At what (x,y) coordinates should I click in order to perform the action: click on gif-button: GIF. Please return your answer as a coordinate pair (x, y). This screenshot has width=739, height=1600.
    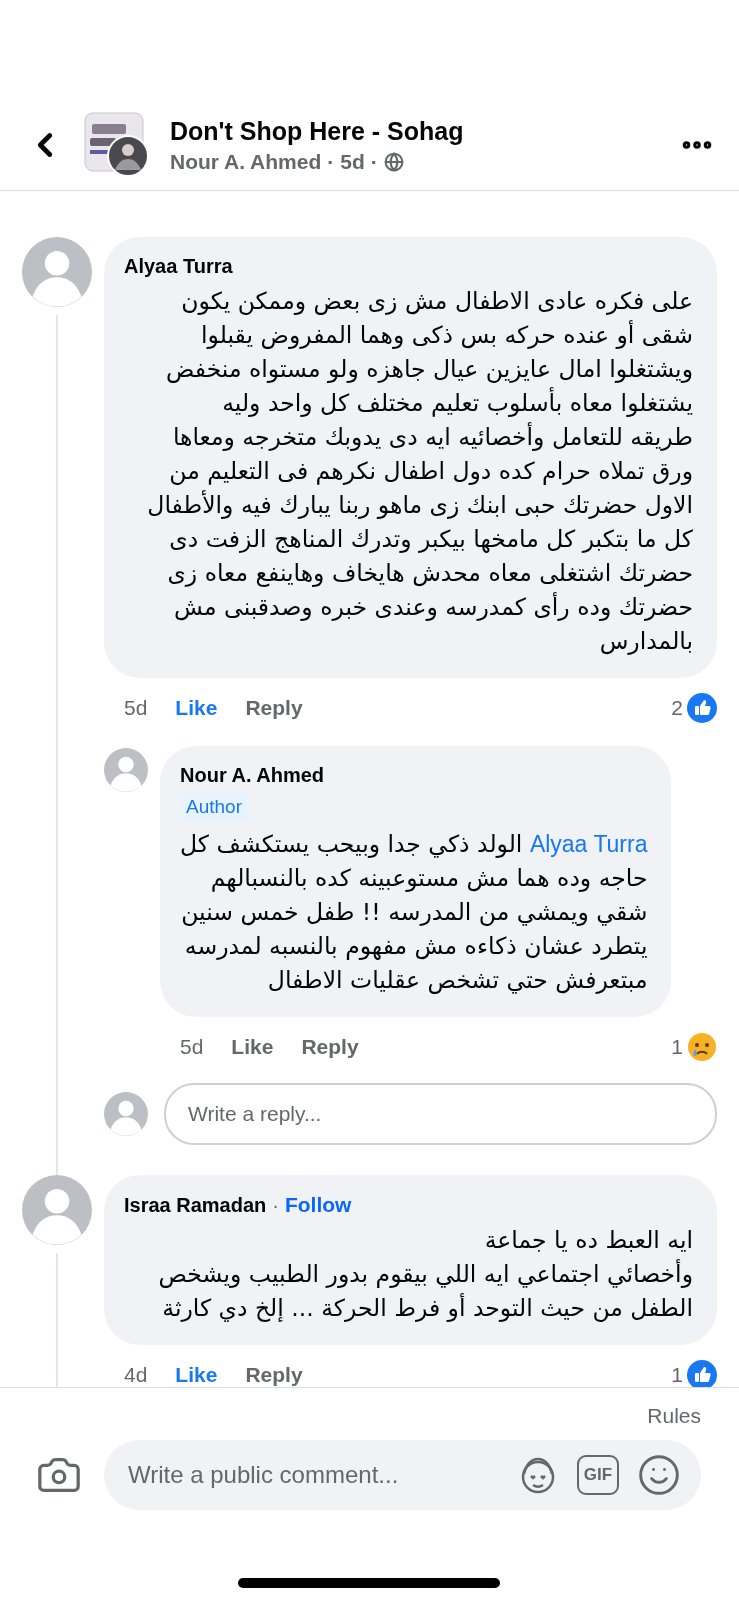
    Looking at the image, I should click on (598, 1475).